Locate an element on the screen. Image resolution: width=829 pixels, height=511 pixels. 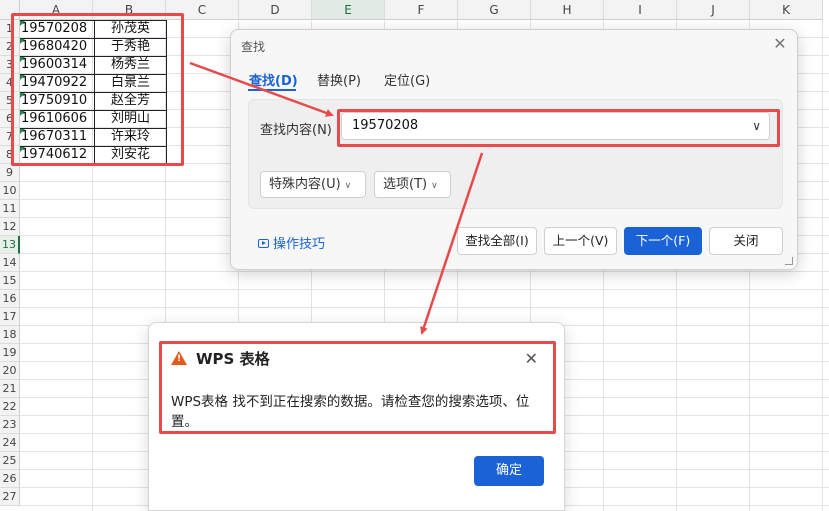
column-header: H is located at coordinates (567, 10).